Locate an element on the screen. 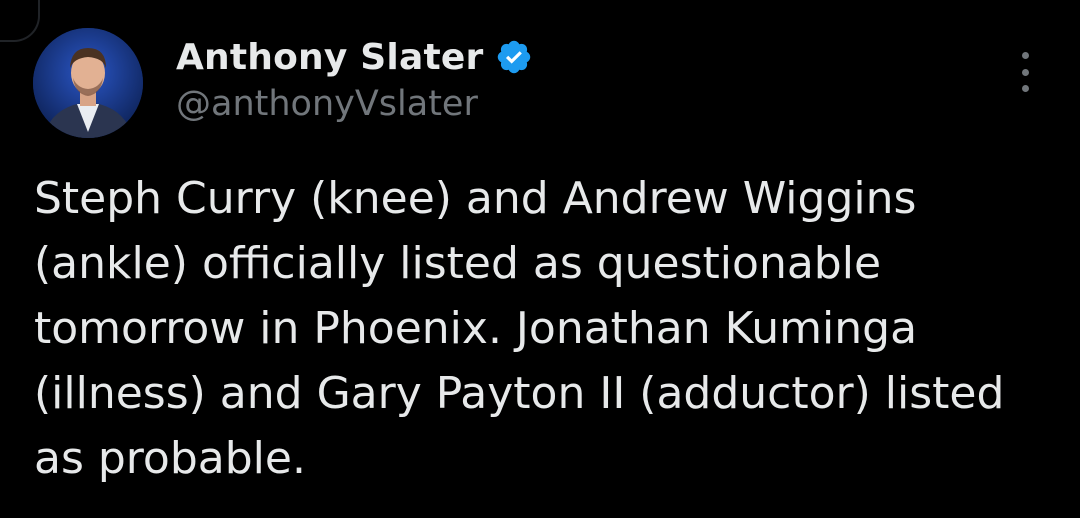 This screenshot has width=1080, height=518. tweet-header: Anthony Slater @anthonyVslater is located at coordinates (354, 78).